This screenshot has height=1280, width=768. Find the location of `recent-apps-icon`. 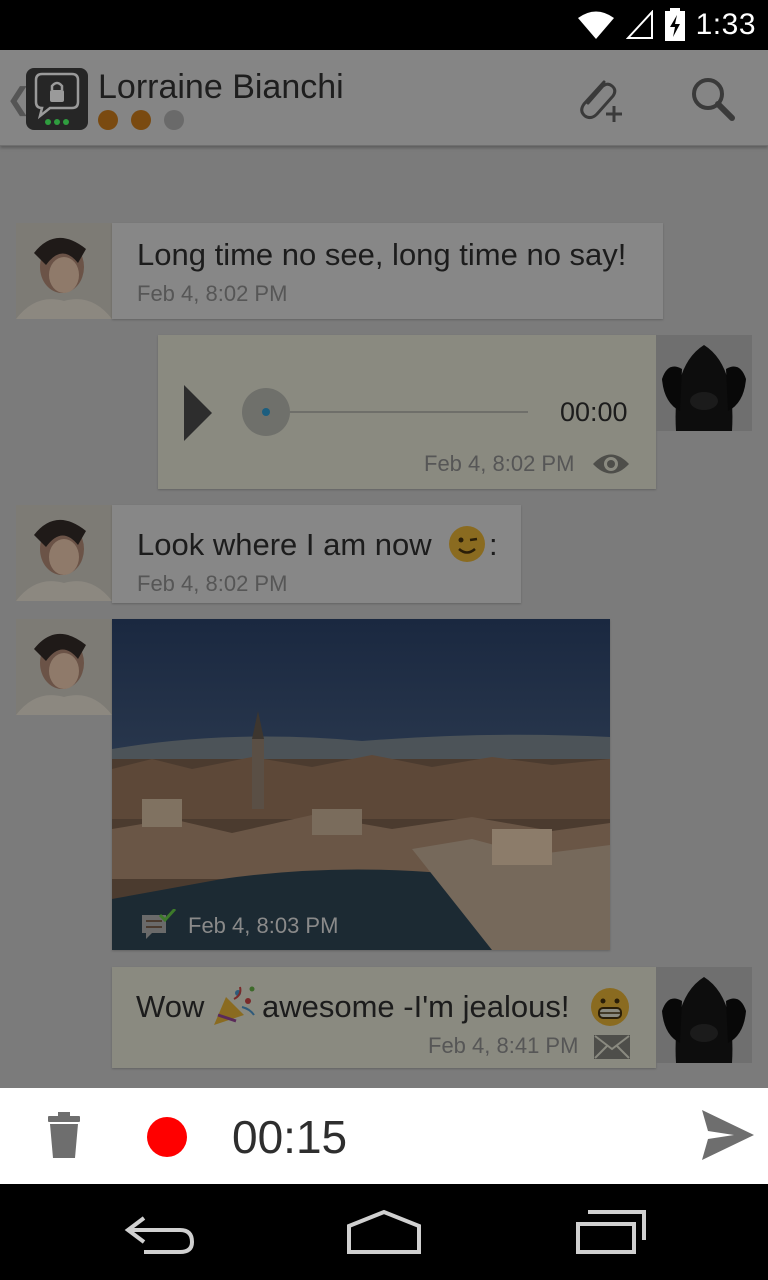

recent-apps-icon is located at coordinates (611, 1232).